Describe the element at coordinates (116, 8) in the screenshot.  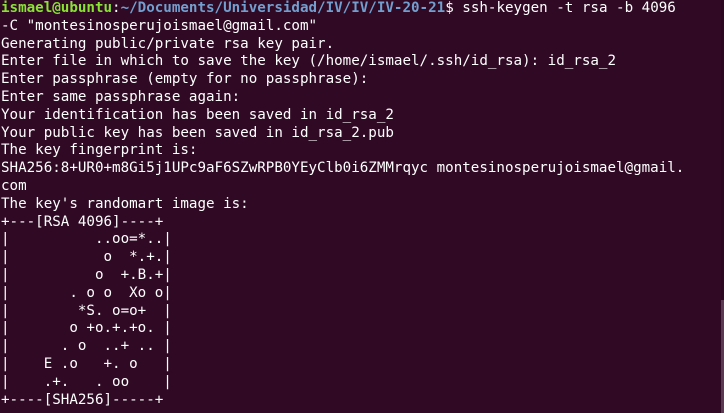
I see `prompt-colon: :` at that location.